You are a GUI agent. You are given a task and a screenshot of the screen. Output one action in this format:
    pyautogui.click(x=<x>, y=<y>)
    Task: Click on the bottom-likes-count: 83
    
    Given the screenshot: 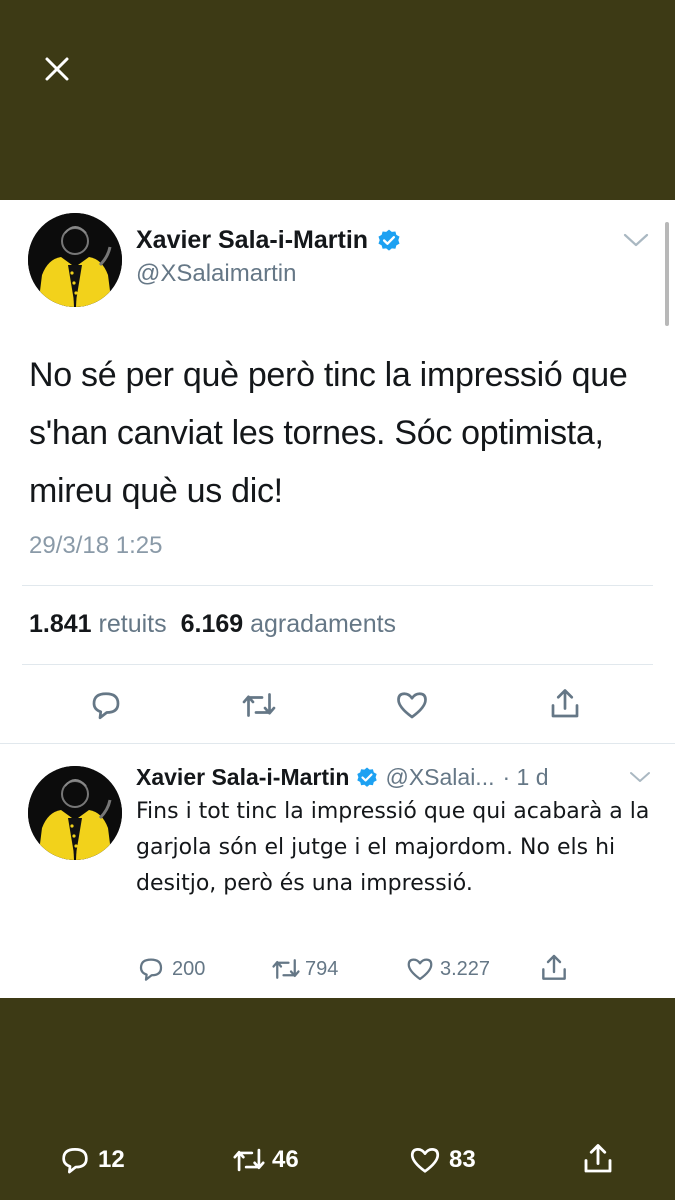 What is the action you would take?
    pyautogui.click(x=462, y=1159)
    